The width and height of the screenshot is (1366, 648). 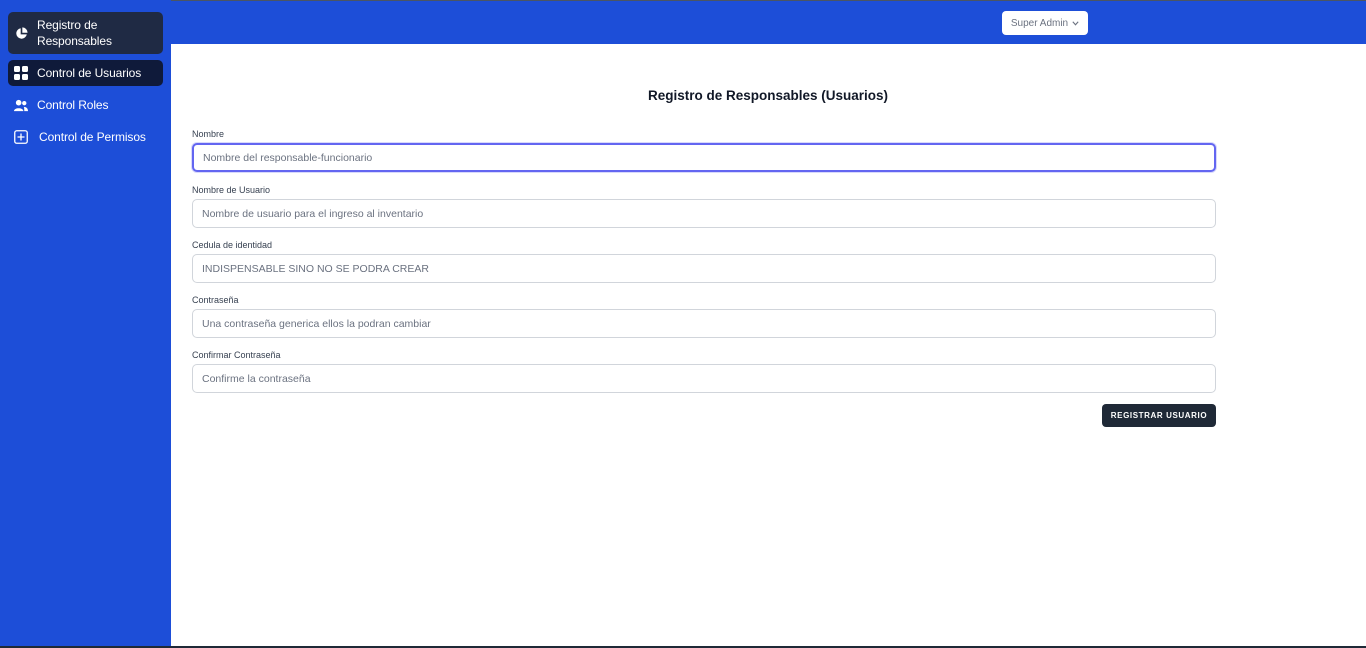 I want to click on user-menu-button: Super Admin, so click(x=1045, y=23).